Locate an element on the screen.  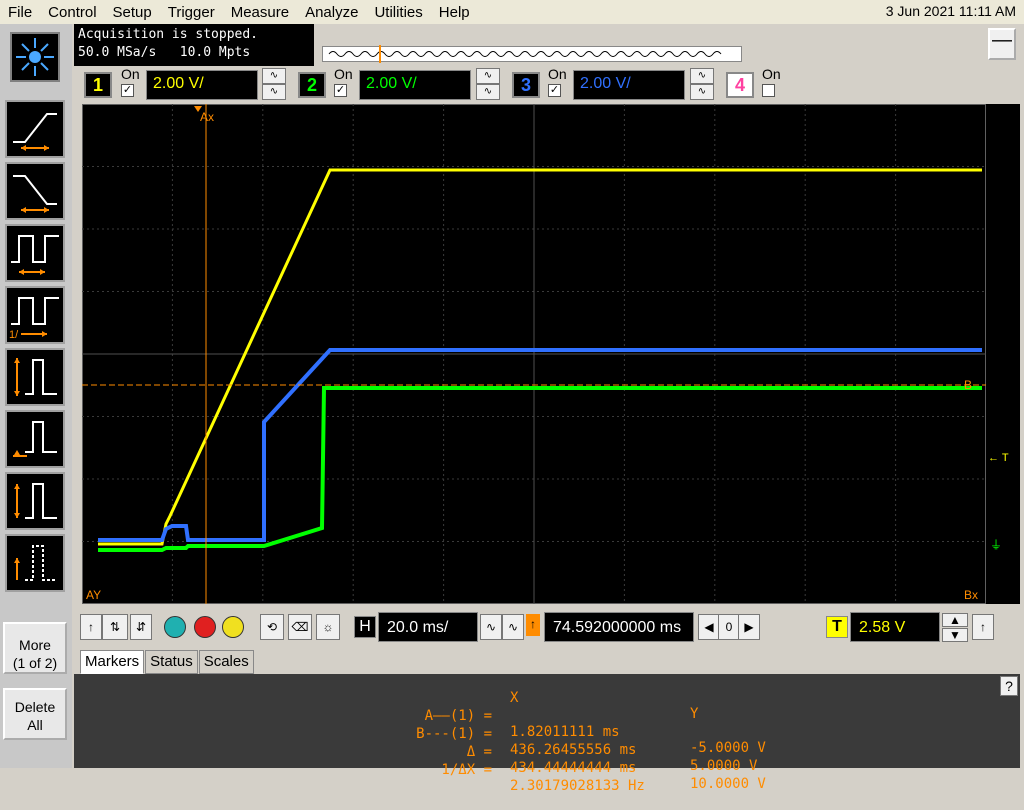
channel-1-on-checkbox: ✓ is located at coordinates (127, 90).